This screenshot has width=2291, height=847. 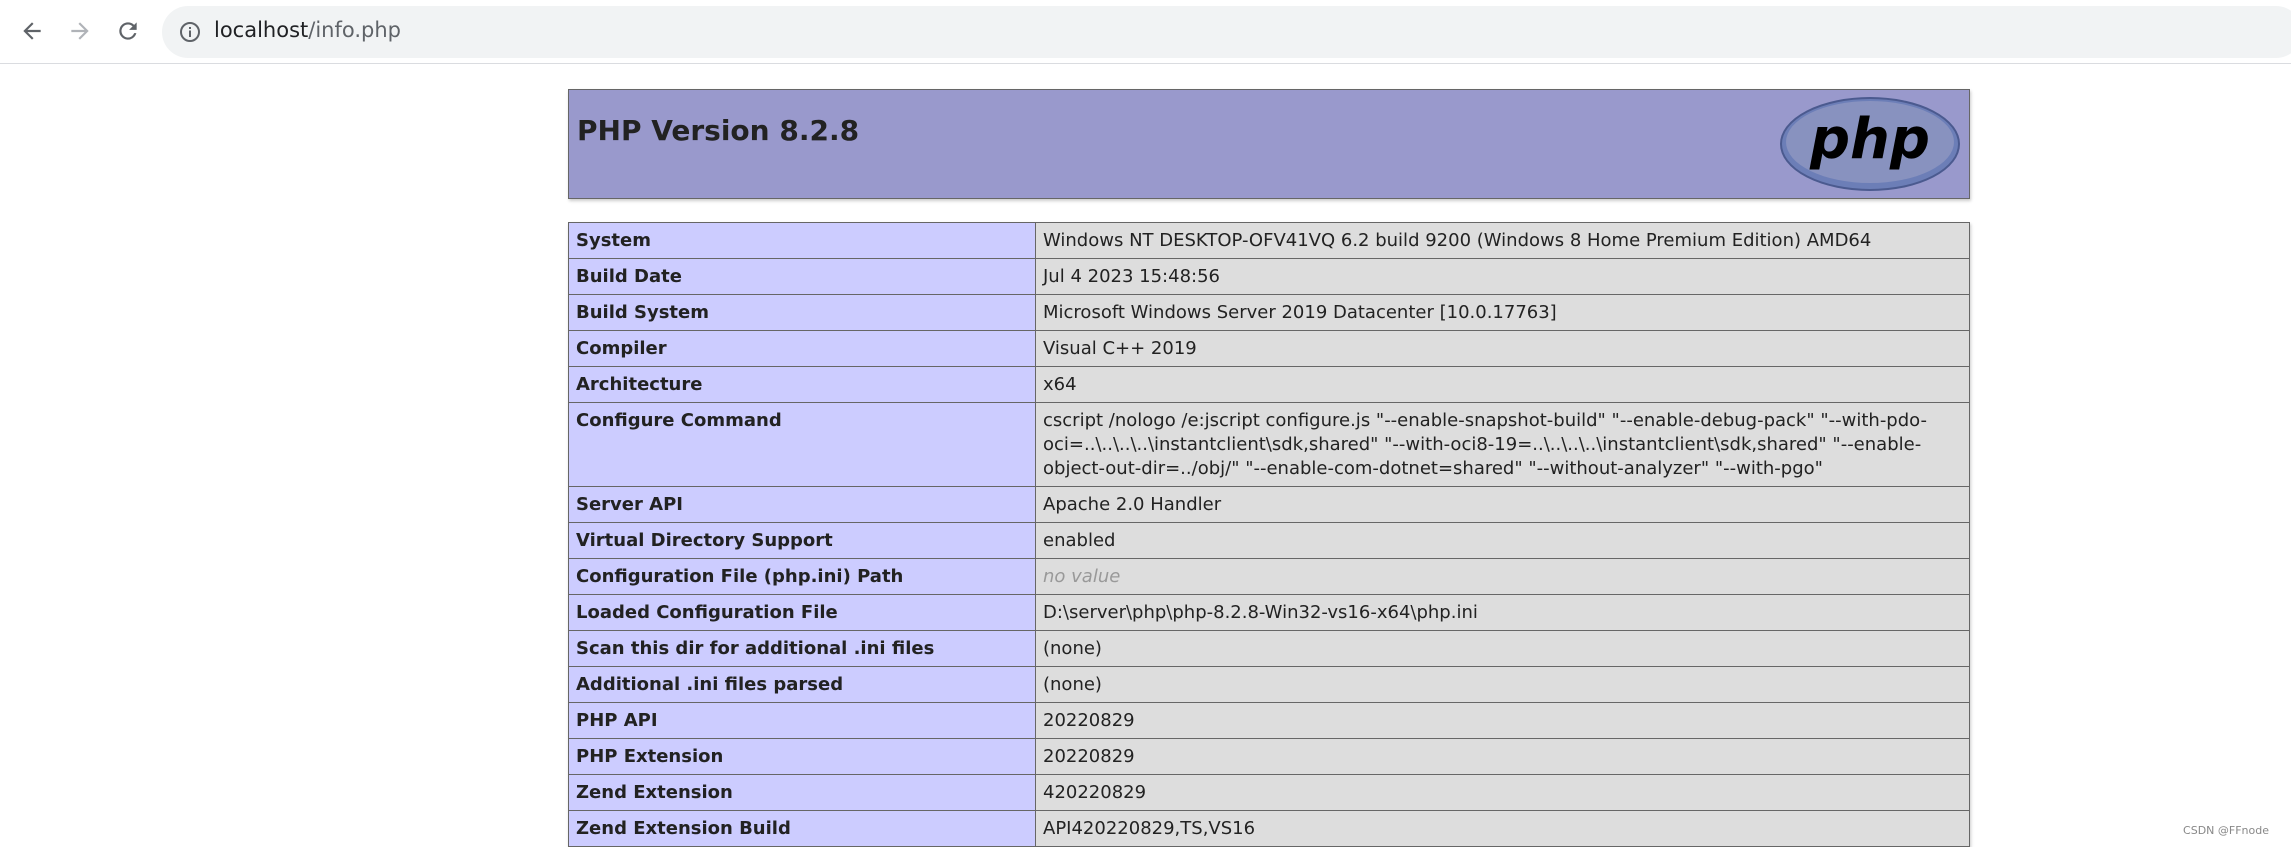 What do you see at coordinates (802, 684) in the screenshot?
I see `row-label: Additional .ini files parsed` at bounding box center [802, 684].